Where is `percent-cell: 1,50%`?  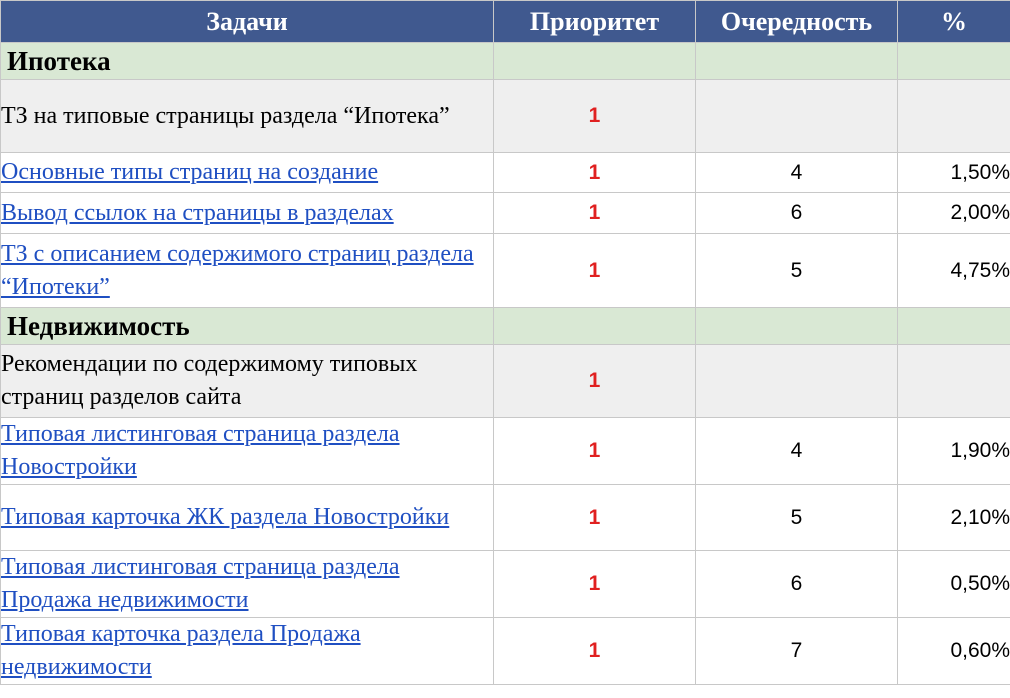 percent-cell: 1,50% is located at coordinates (953, 172).